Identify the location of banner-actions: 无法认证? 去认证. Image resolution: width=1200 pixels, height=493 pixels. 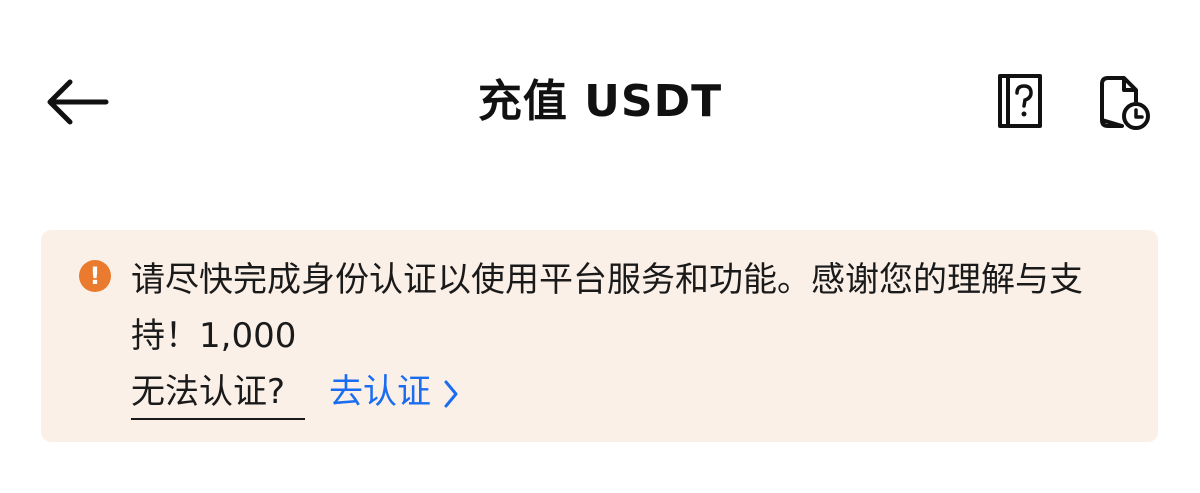
(295, 394).